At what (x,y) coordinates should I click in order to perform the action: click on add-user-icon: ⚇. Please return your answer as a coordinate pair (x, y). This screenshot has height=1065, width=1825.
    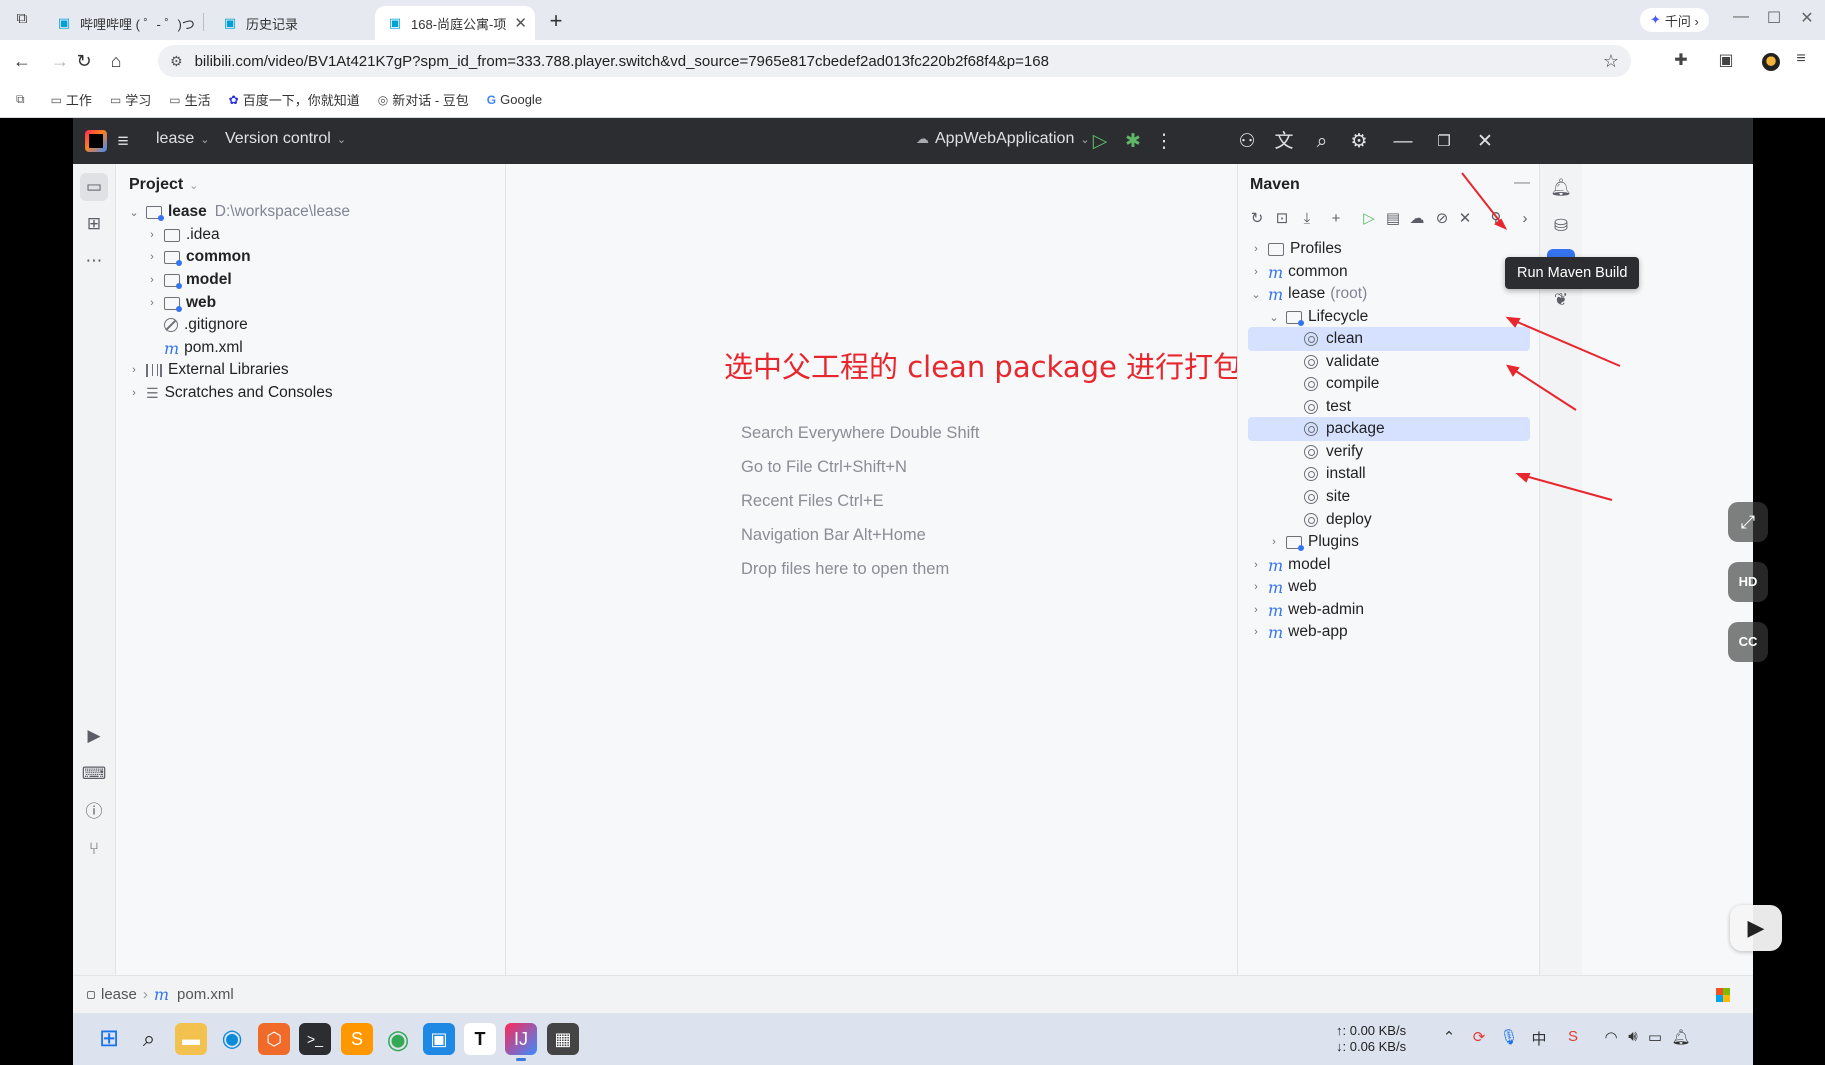
    Looking at the image, I should click on (1247, 142).